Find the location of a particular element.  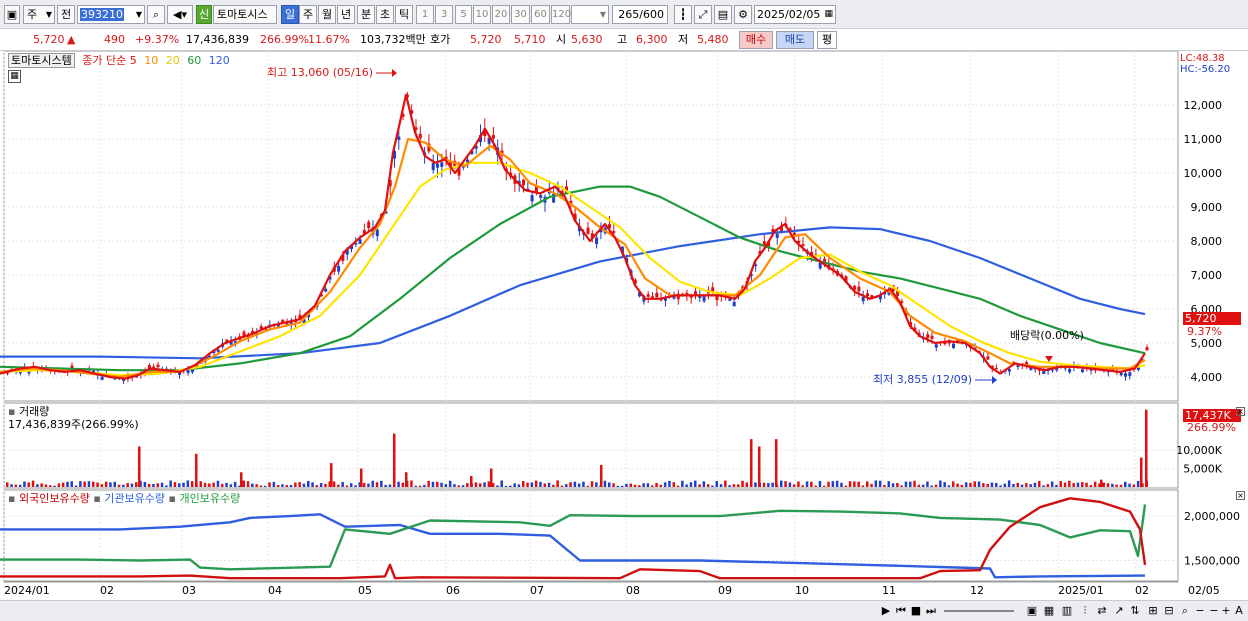

trend-icon: ↗ is located at coordinates (1119, 611).